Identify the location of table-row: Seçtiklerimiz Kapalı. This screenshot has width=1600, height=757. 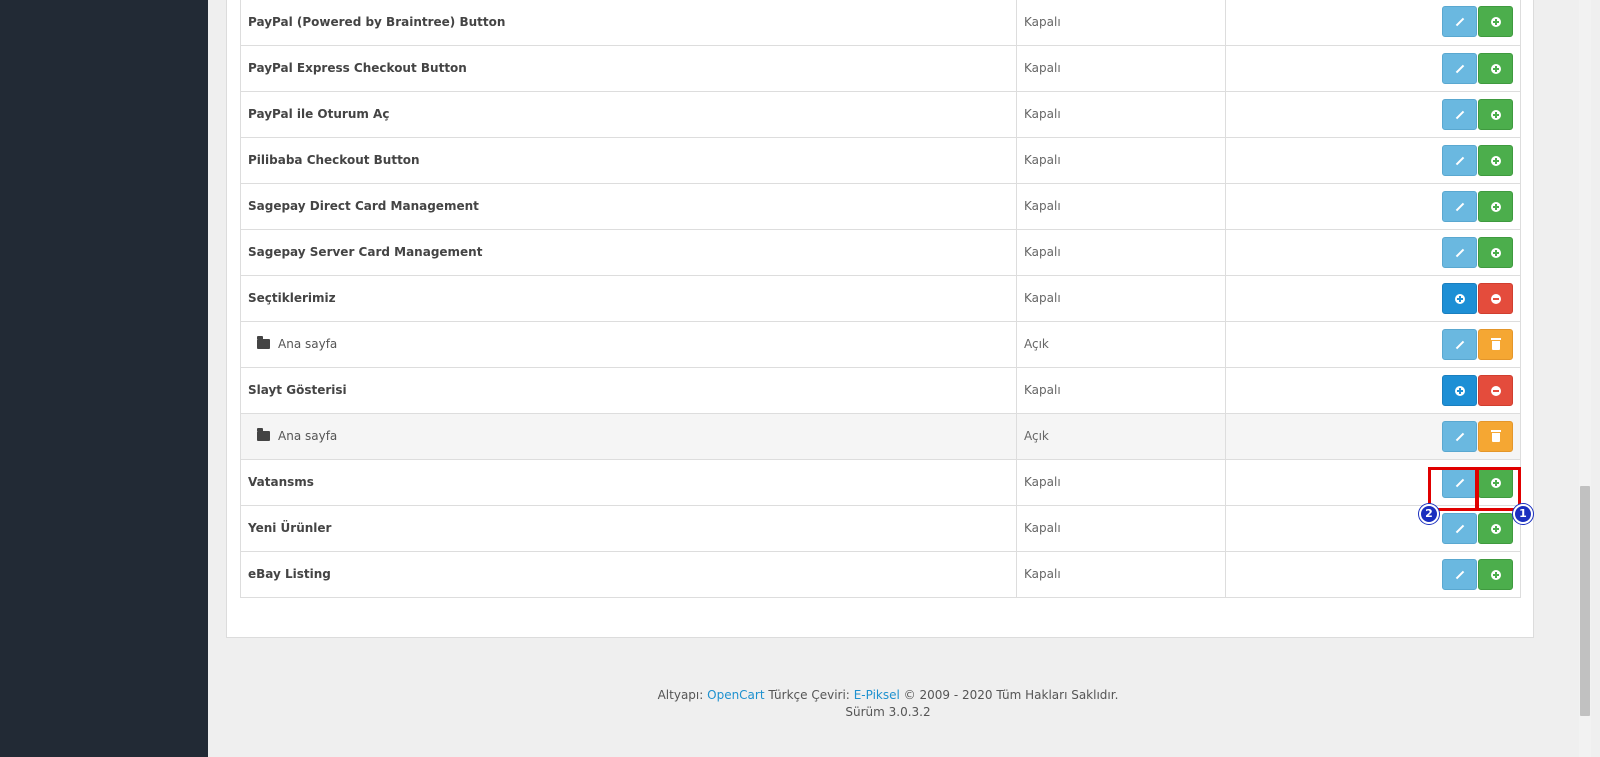
(880, 298).